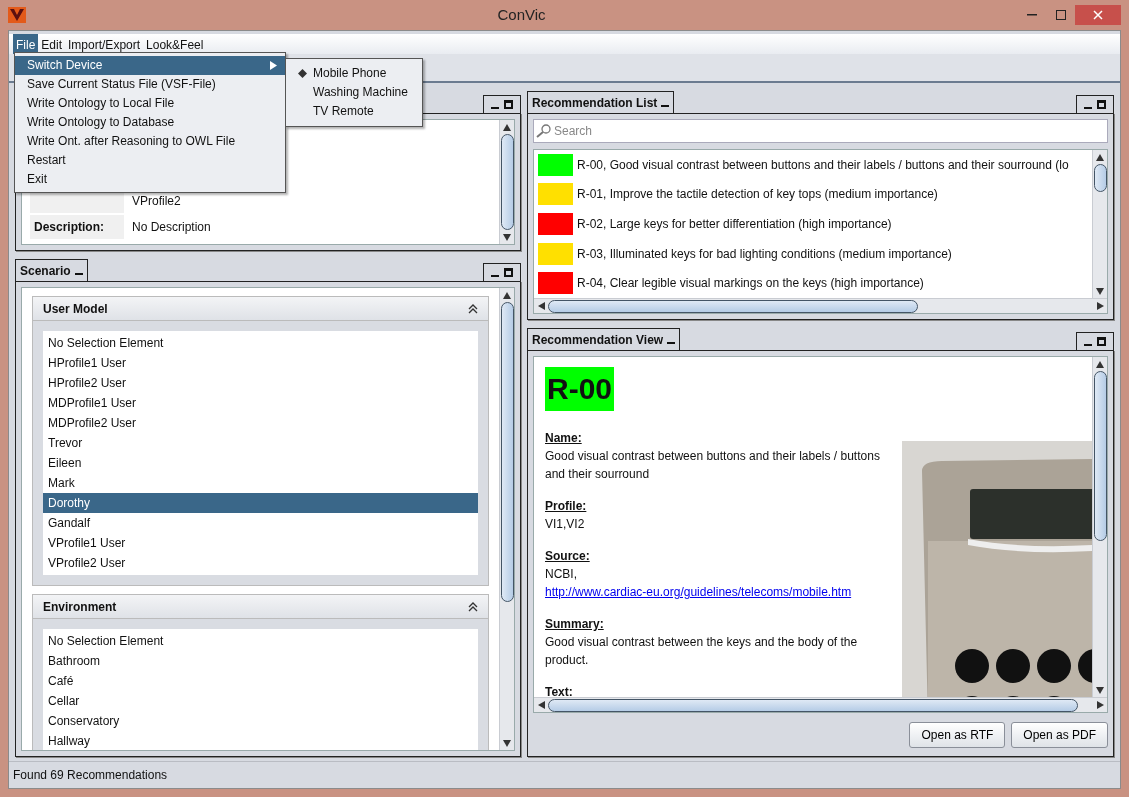  What do you see at coordinates (302, 74) in the screenshot?
I see `radio-mark-icon` at bounding box center [302, 74].